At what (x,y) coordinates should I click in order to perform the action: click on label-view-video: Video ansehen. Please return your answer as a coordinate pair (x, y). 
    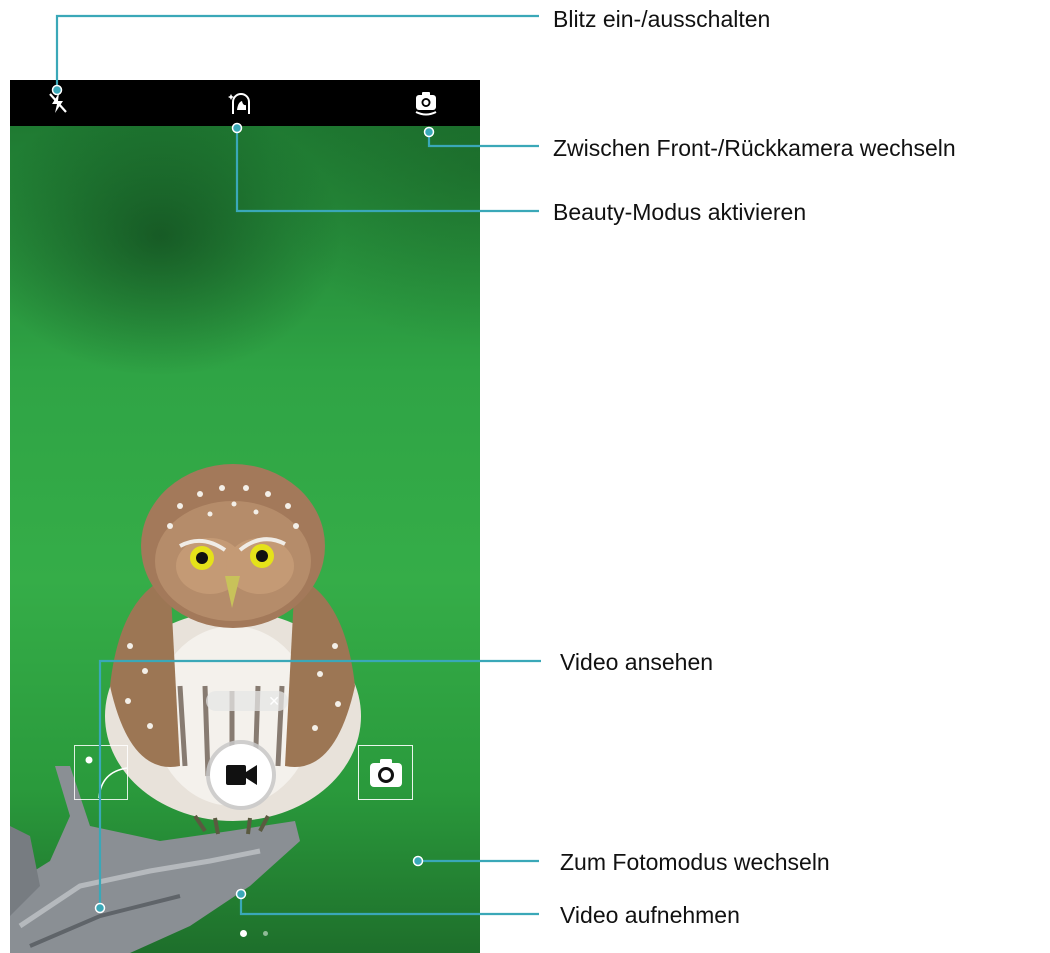
    Looking at the image, I should click on (637, 662).